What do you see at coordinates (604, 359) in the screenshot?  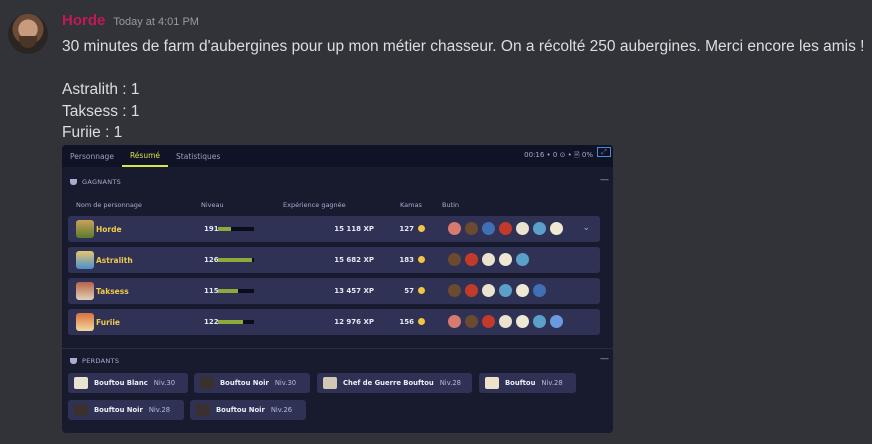 I see `collapse-losers-icon: —` at bounding box center [604, 359].